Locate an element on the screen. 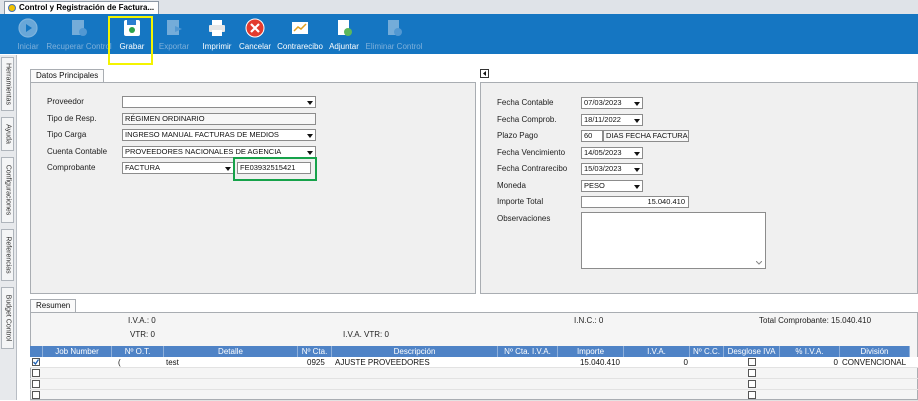 This screenshot has height=401, width=918. contrarecibo-button: Contrarecibo is located at coordinates (300, 34).